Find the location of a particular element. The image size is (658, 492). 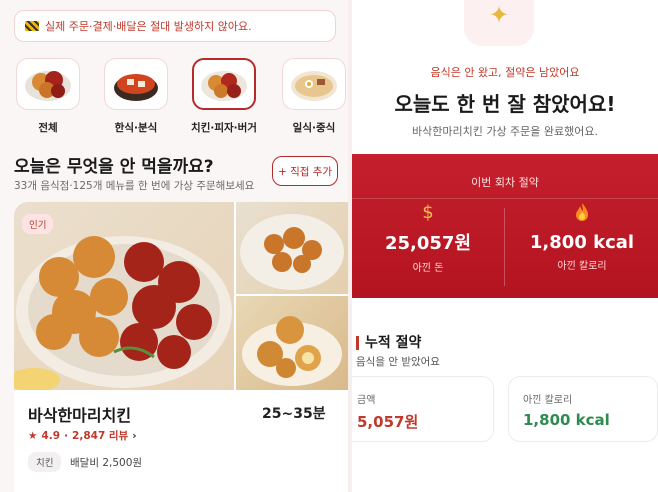

category-label: 한식·분식 is located at coordinates (136, 128).